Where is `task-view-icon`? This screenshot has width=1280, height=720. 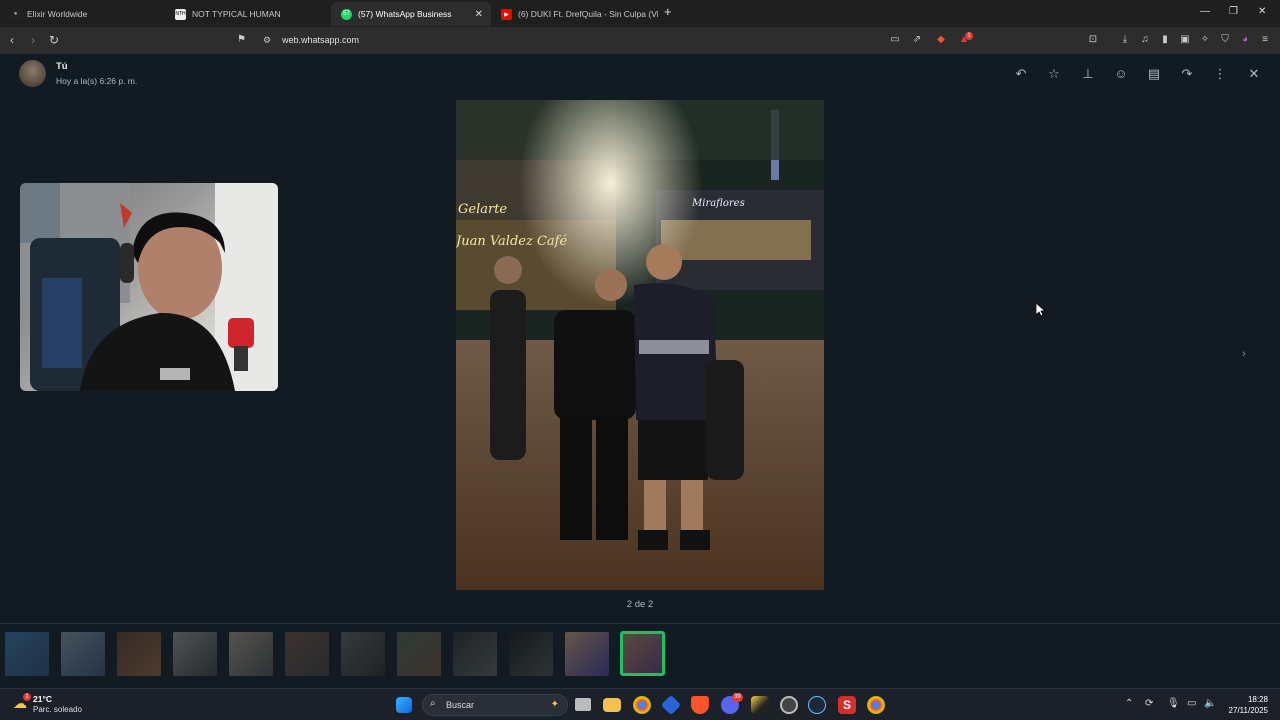 task-view-icon is located at coordinates (583, 704).